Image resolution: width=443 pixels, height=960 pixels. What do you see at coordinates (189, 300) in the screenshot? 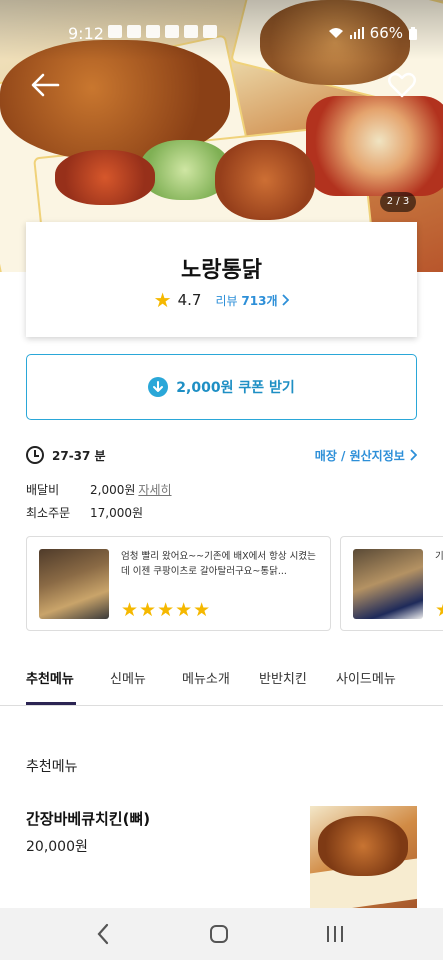
I see `rating-score: 4.7` at bounding box center [189, 300].